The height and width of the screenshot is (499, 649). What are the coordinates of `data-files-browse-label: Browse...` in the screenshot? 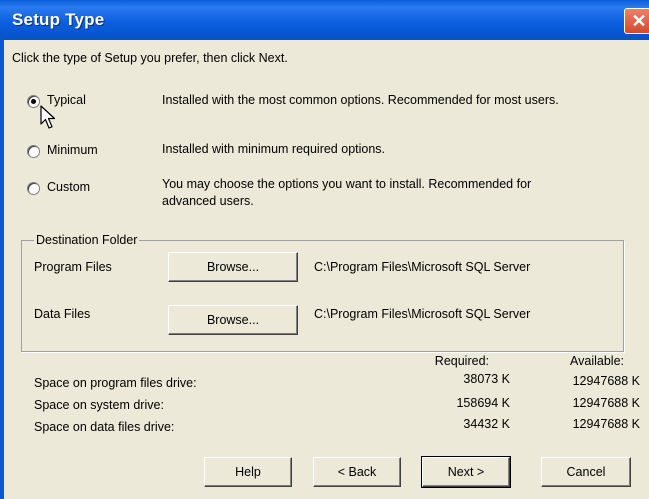 It's located at (233, 320).